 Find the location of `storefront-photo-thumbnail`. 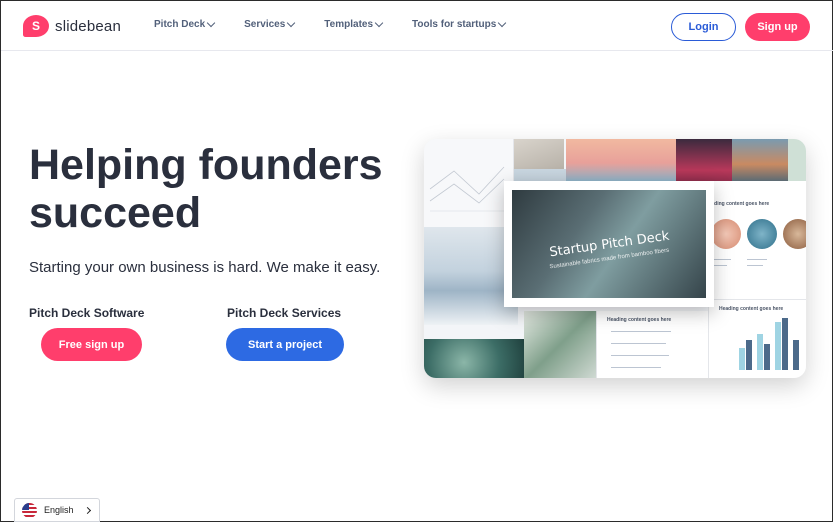

storefront-photo-thumbnail is located at coordinates (760, 160).